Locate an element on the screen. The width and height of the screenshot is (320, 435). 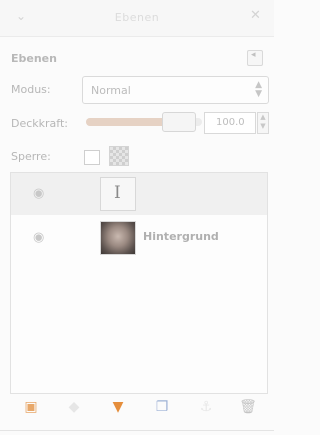
duplicate-layer-icon: ❐ is located at coordinates (162, 407).